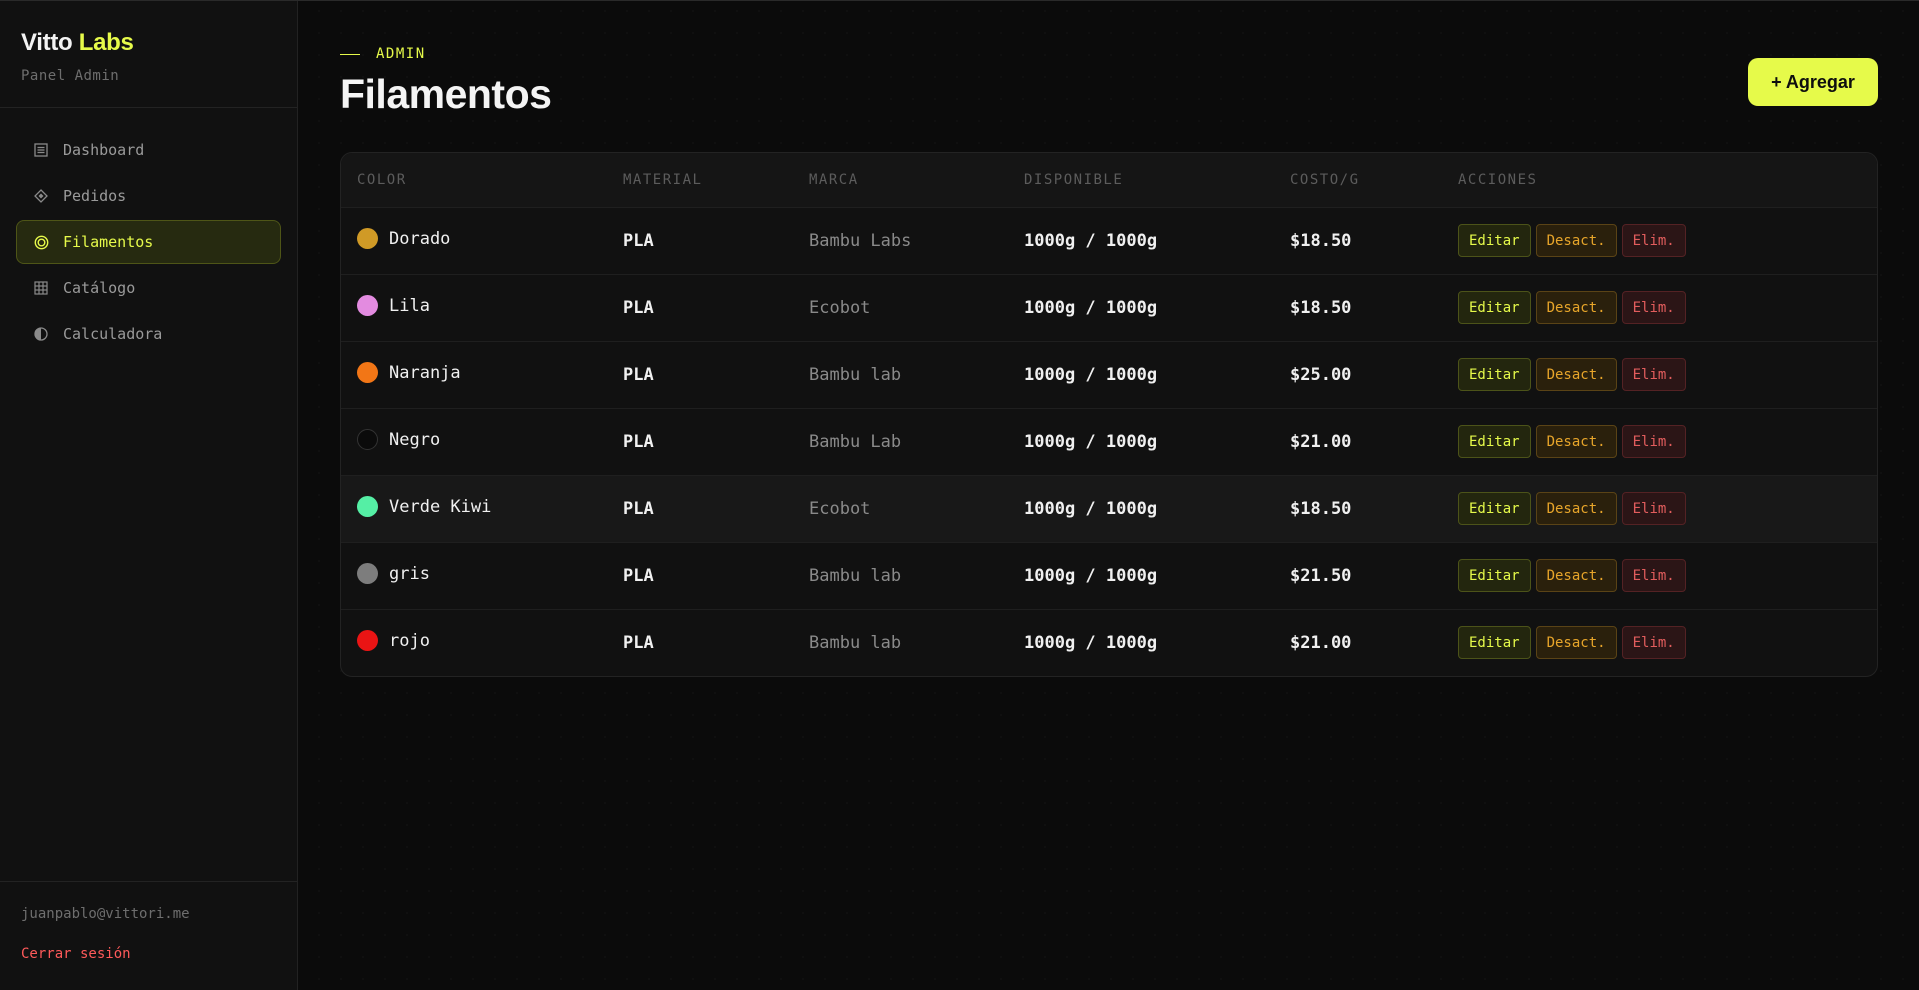  Describe the element at coordinates (148, 150) in the screenshot. I see `sidebar-item-dashboard: Dashboard` at that location.